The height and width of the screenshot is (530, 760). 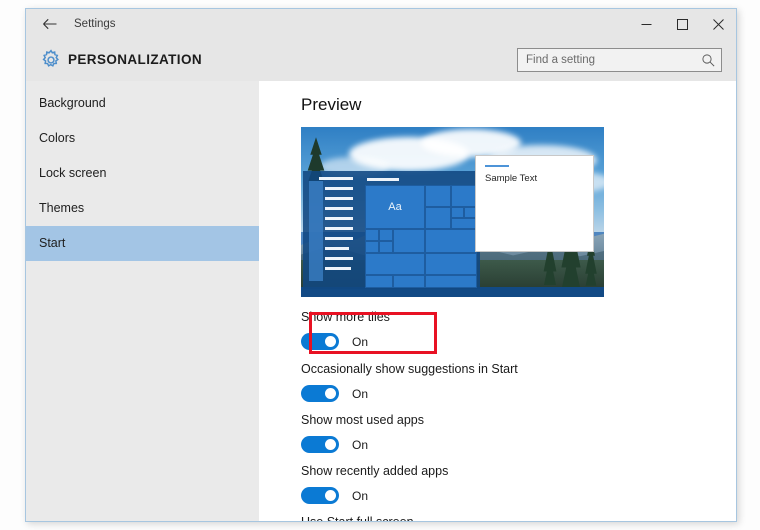 I want to click on setting-show-more-tiles: Show more tiles On, so click(x=501, y=331).